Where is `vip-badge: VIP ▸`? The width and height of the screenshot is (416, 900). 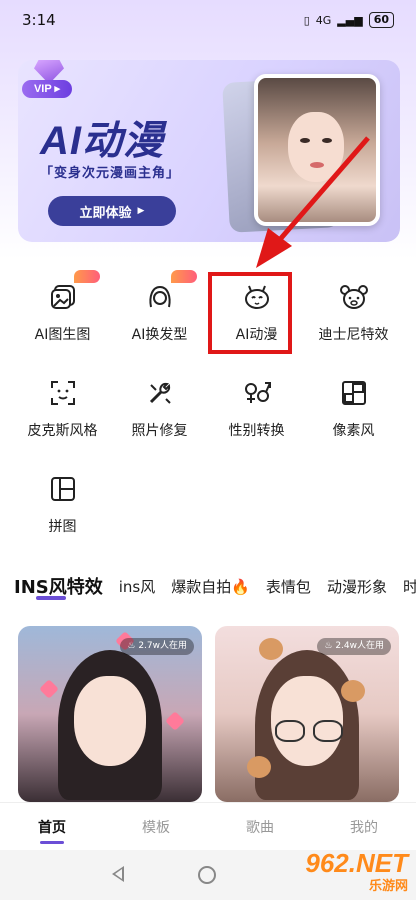 vip-badge: VIP ▸ is located at coordinates (49, 80).